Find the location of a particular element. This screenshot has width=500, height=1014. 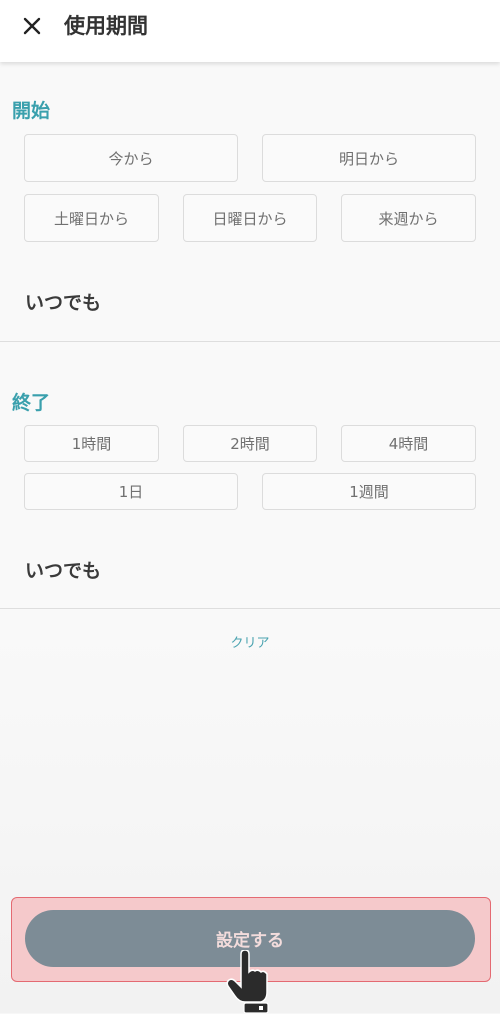

start-option-sunday: 日曜日から is located at coordinates (250, 218).